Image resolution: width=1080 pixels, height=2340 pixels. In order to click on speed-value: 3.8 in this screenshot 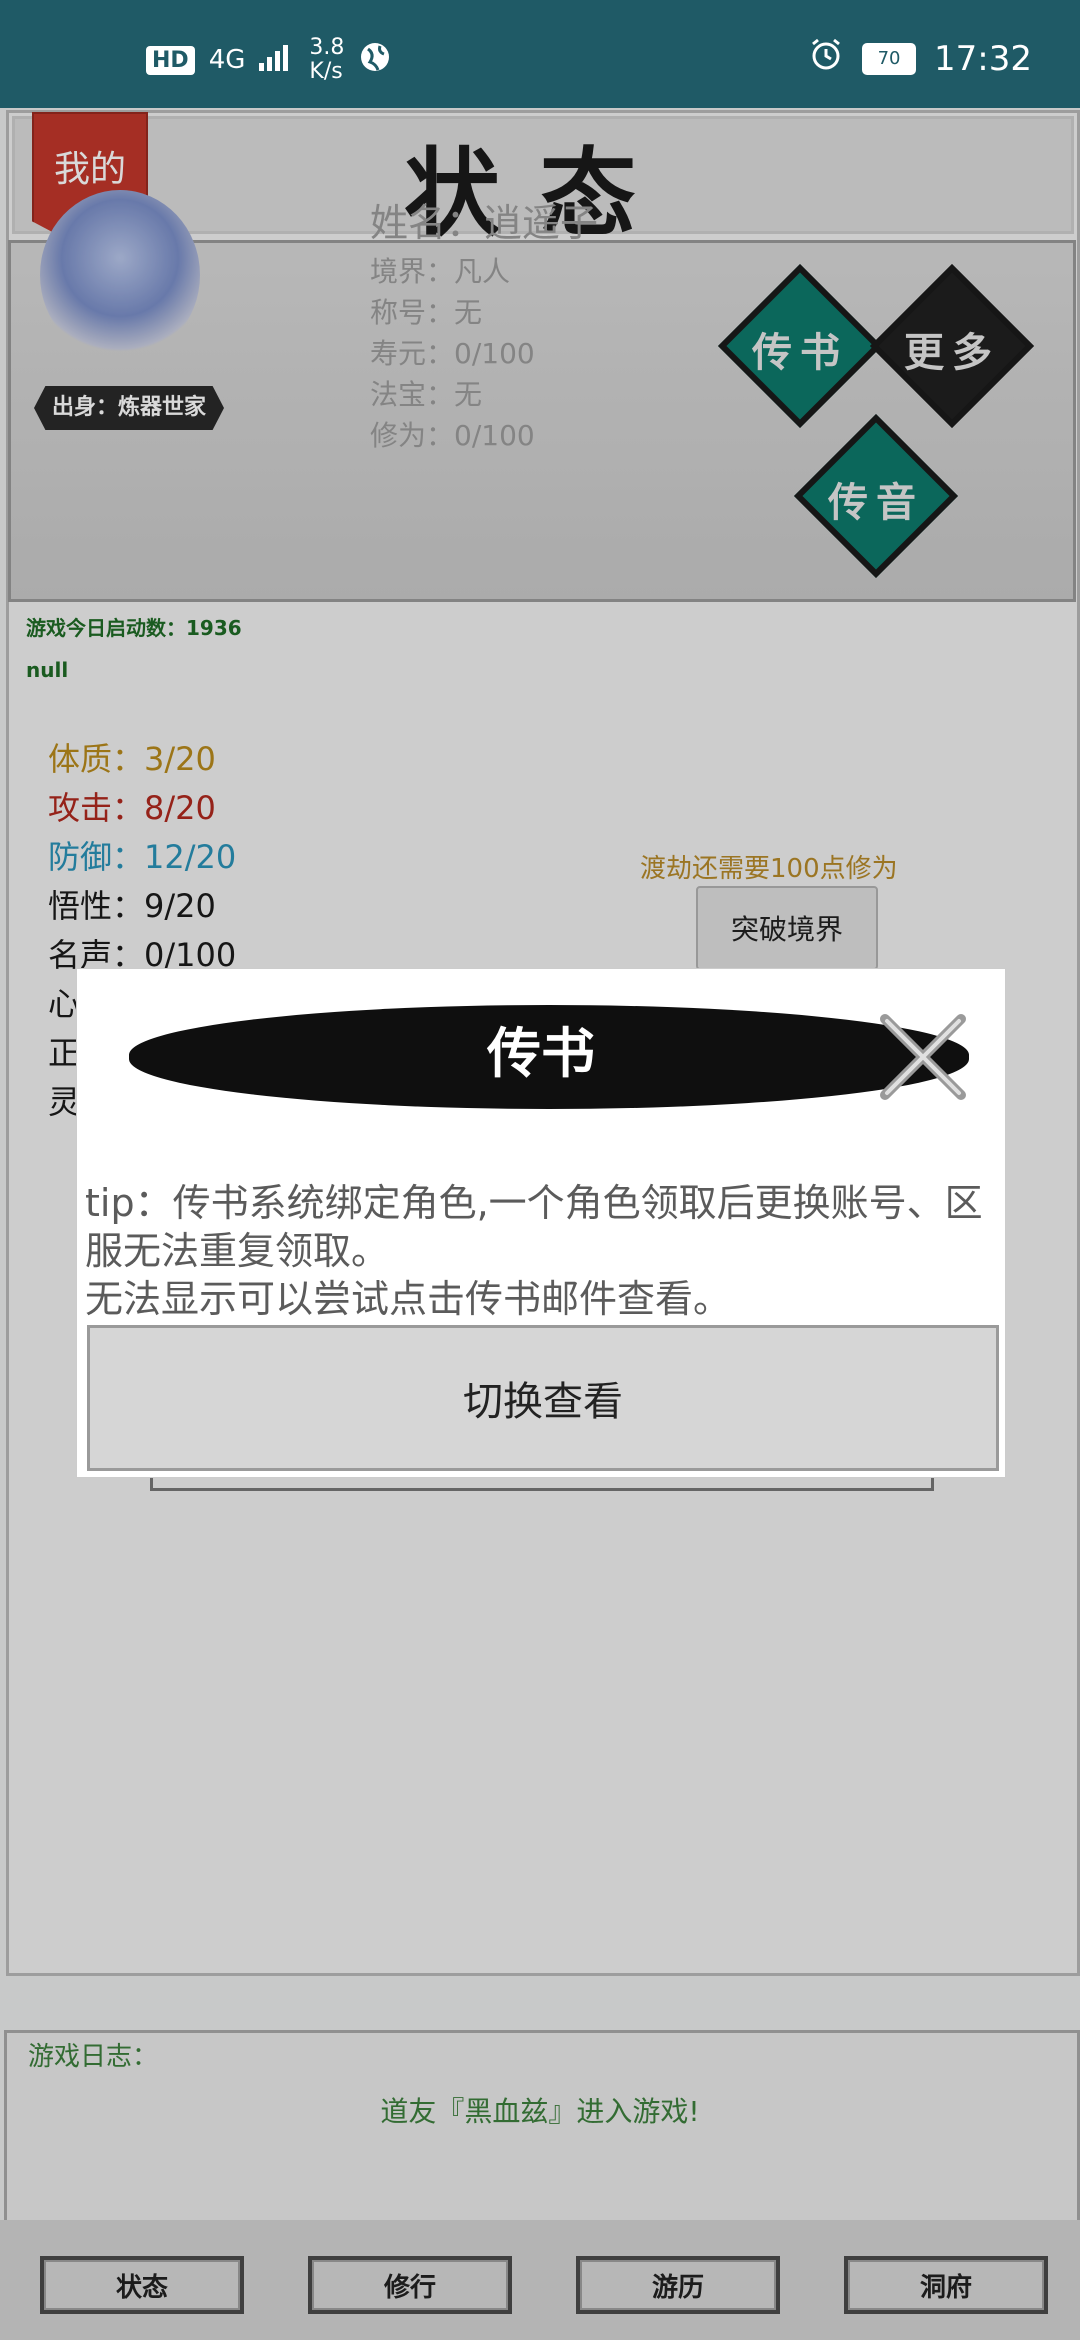, I will do `click(327, 47)`.